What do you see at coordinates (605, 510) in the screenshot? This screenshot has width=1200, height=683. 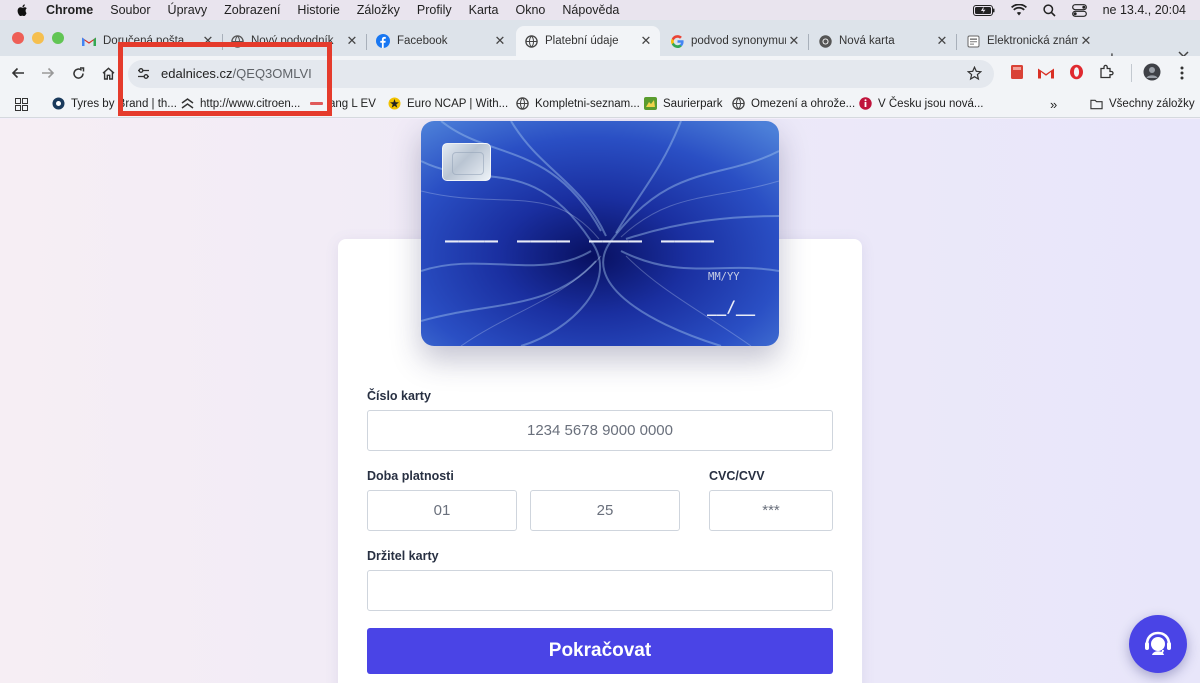 I see `expiry-year-input` at bounding box center [605, 510].